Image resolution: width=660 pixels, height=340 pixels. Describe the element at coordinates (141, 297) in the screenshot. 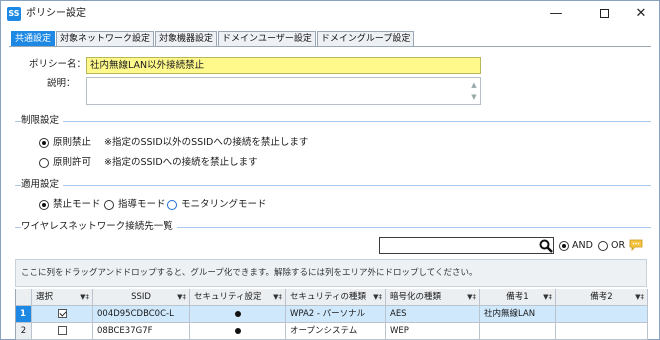

I see `col-header-ssid: SSID ▼‡` at that location.